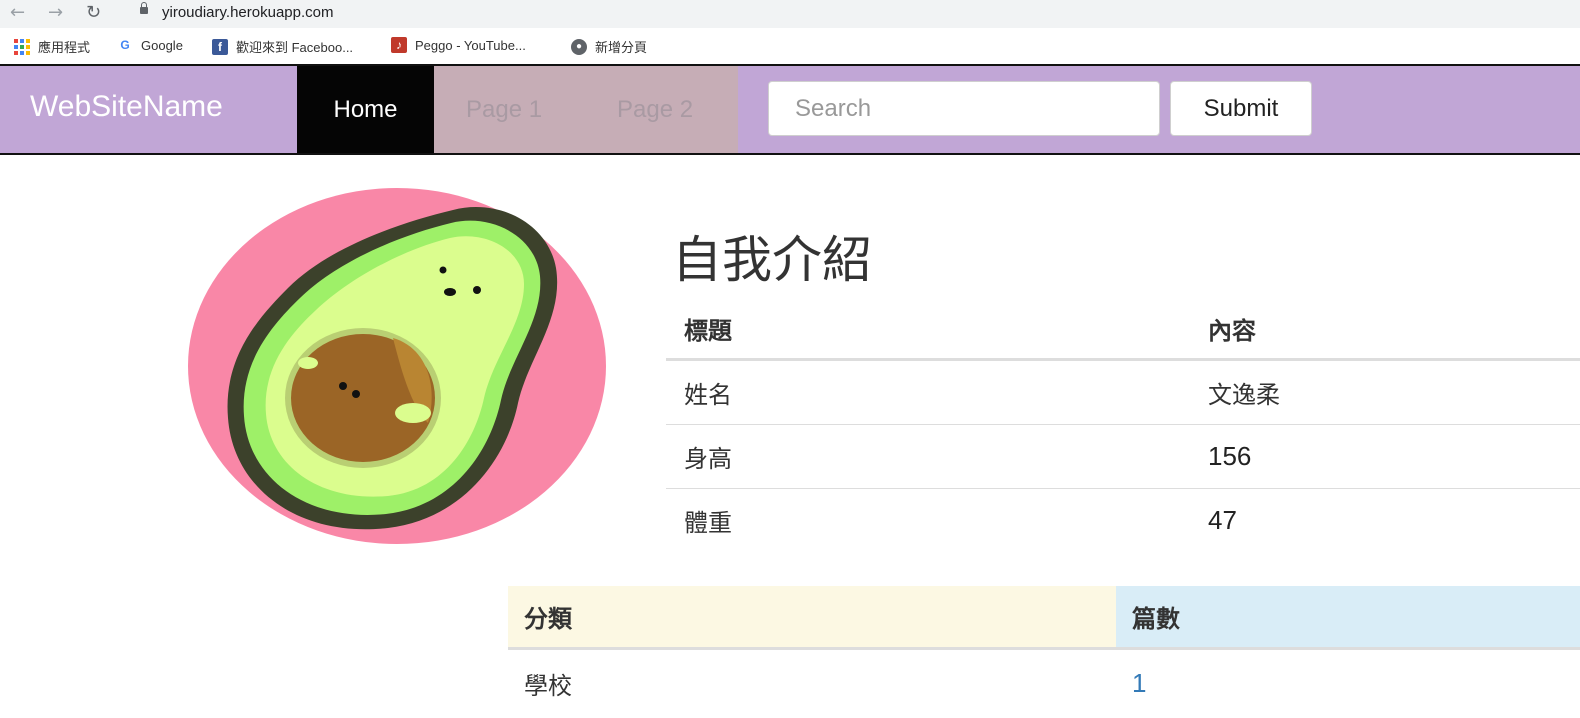 The image size is (1580, 718). What do you see at coordinates (812, 618) in the screenshot?
I see `table-header: 分類` at bounding box center [812, 618].